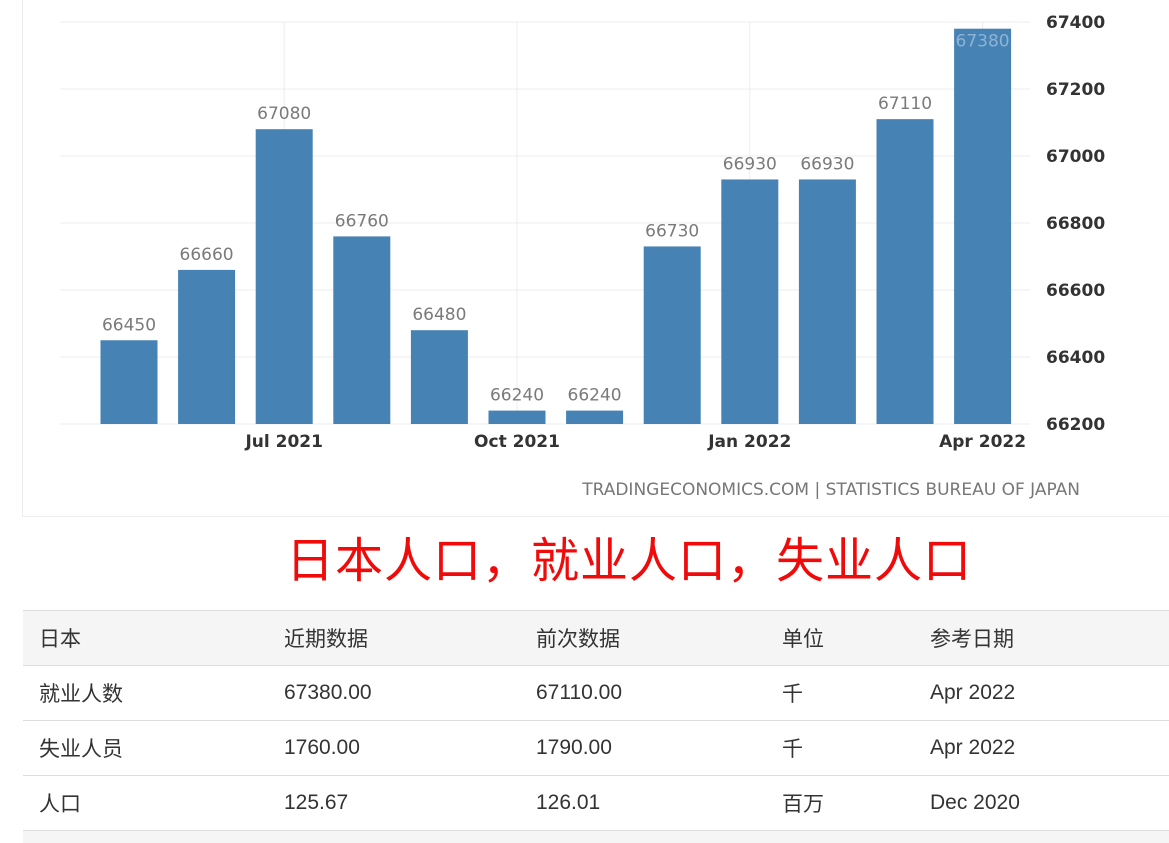 The image size is (1169, 843). What do you see at coordinates (1075, 23) in the screenshot?
I see `y-tick-label: 67400` at bounding box center [1075, 23].